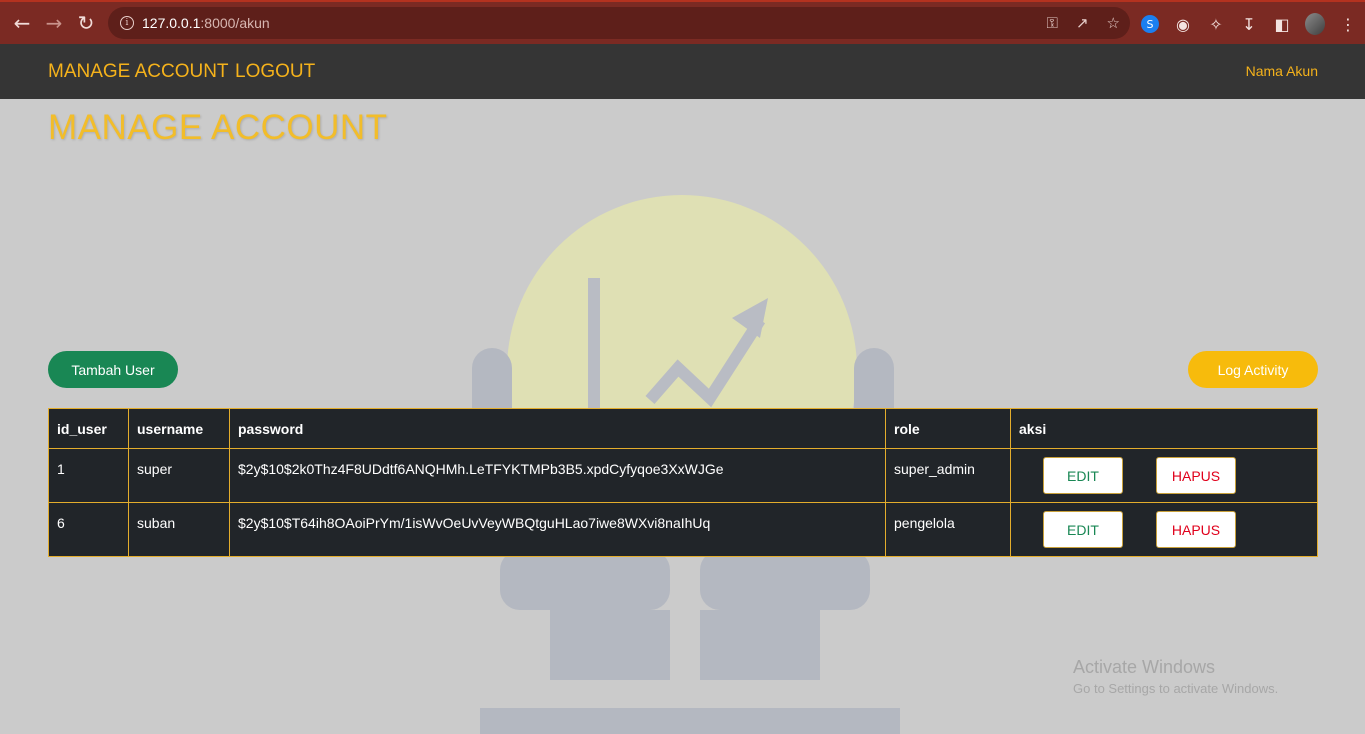 This screenshot has width=1365, height=734. Describe the element at coordinates (113, 369) in the screenshot. I see `add-user-button: Tambah User` at that location.